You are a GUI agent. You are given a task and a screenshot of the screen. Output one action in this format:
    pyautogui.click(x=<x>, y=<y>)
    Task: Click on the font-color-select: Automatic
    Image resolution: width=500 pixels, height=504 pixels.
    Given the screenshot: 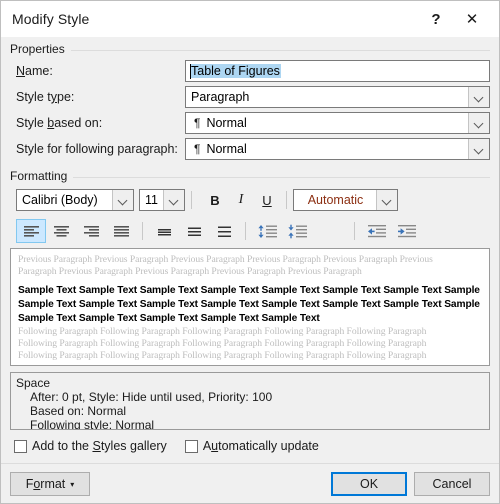 What is the action you would take?
    pyautogui.click(x=345, y=200)
    